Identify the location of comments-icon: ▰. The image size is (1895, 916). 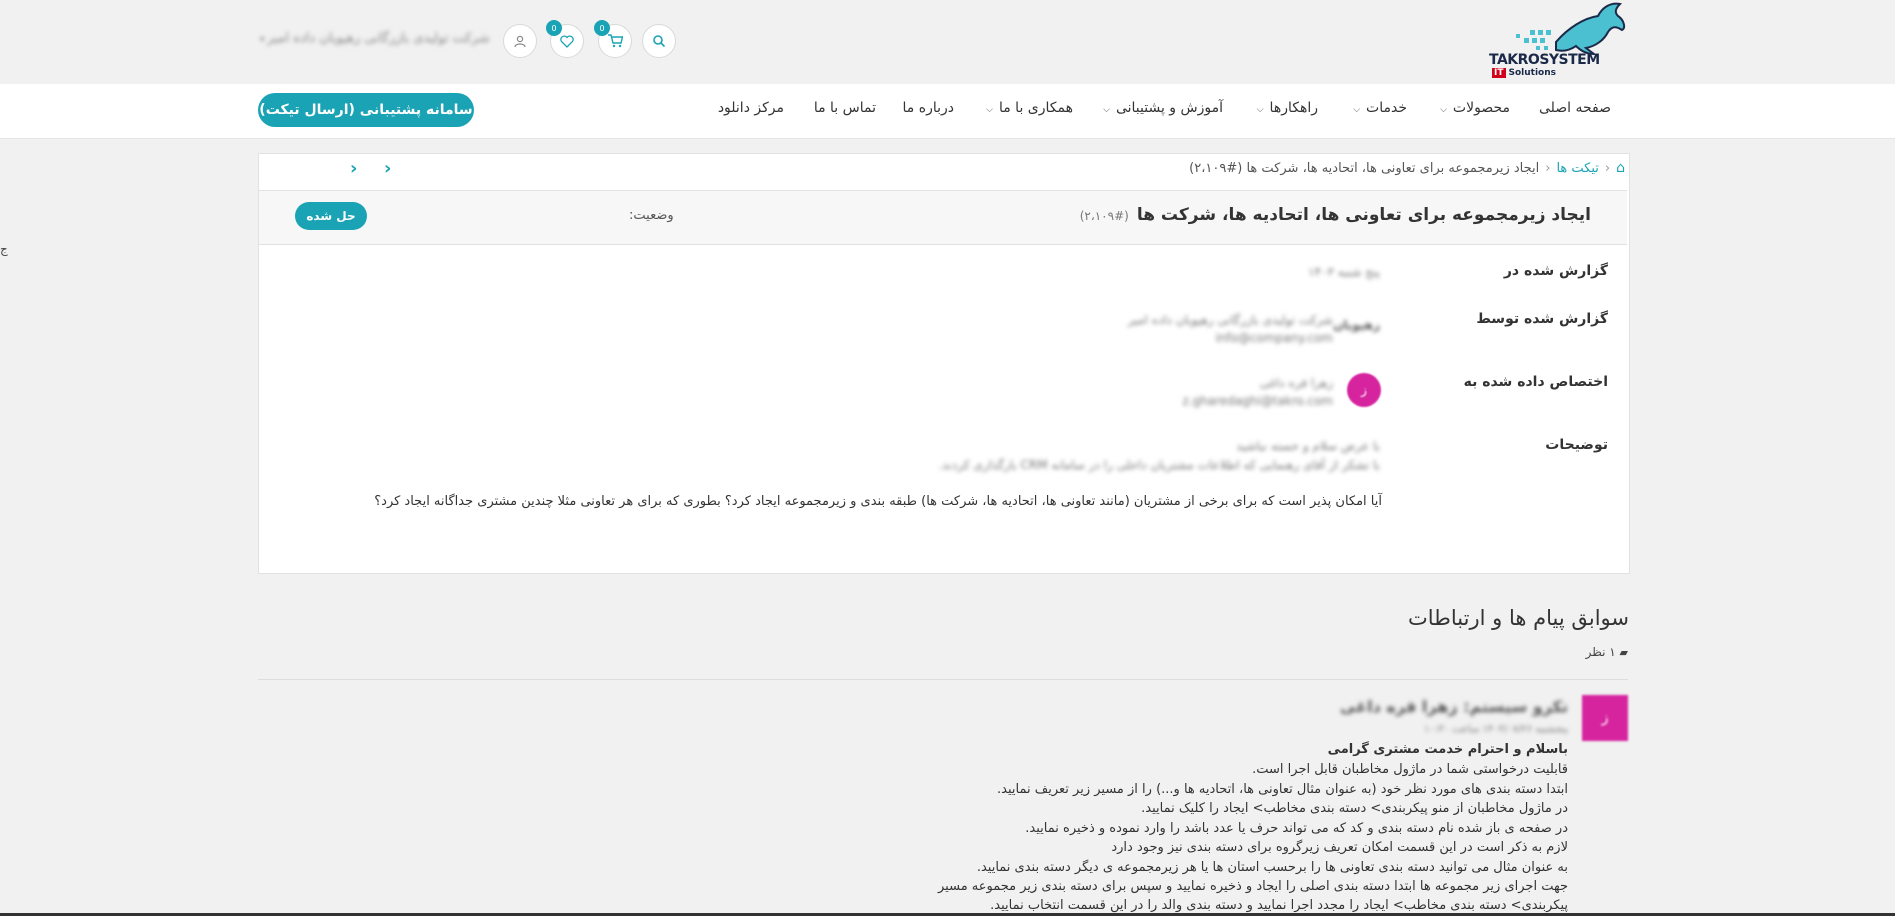
(1623, 652).